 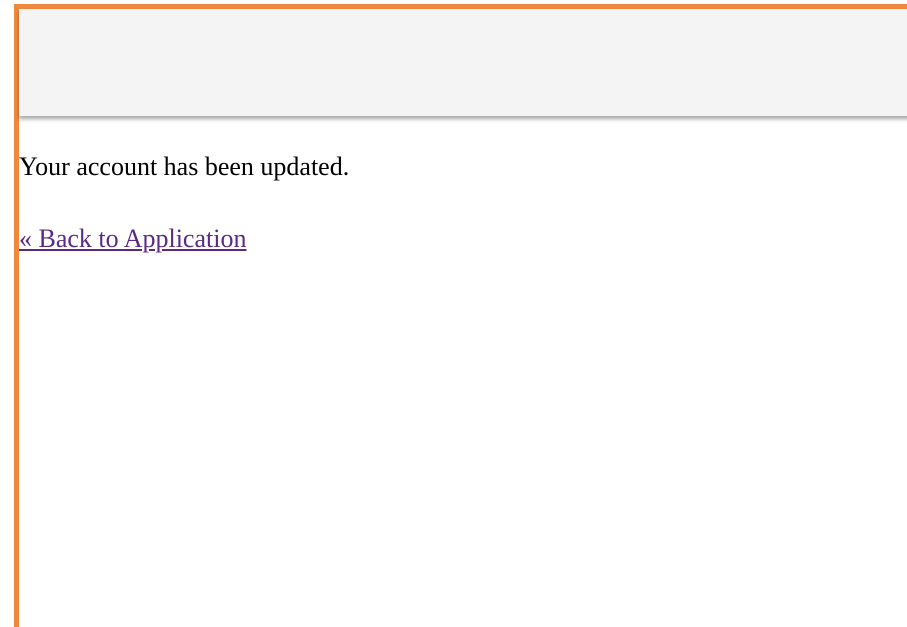 I want to click on back-to-application-link: « Back to Application, so click(x=132, y=239).